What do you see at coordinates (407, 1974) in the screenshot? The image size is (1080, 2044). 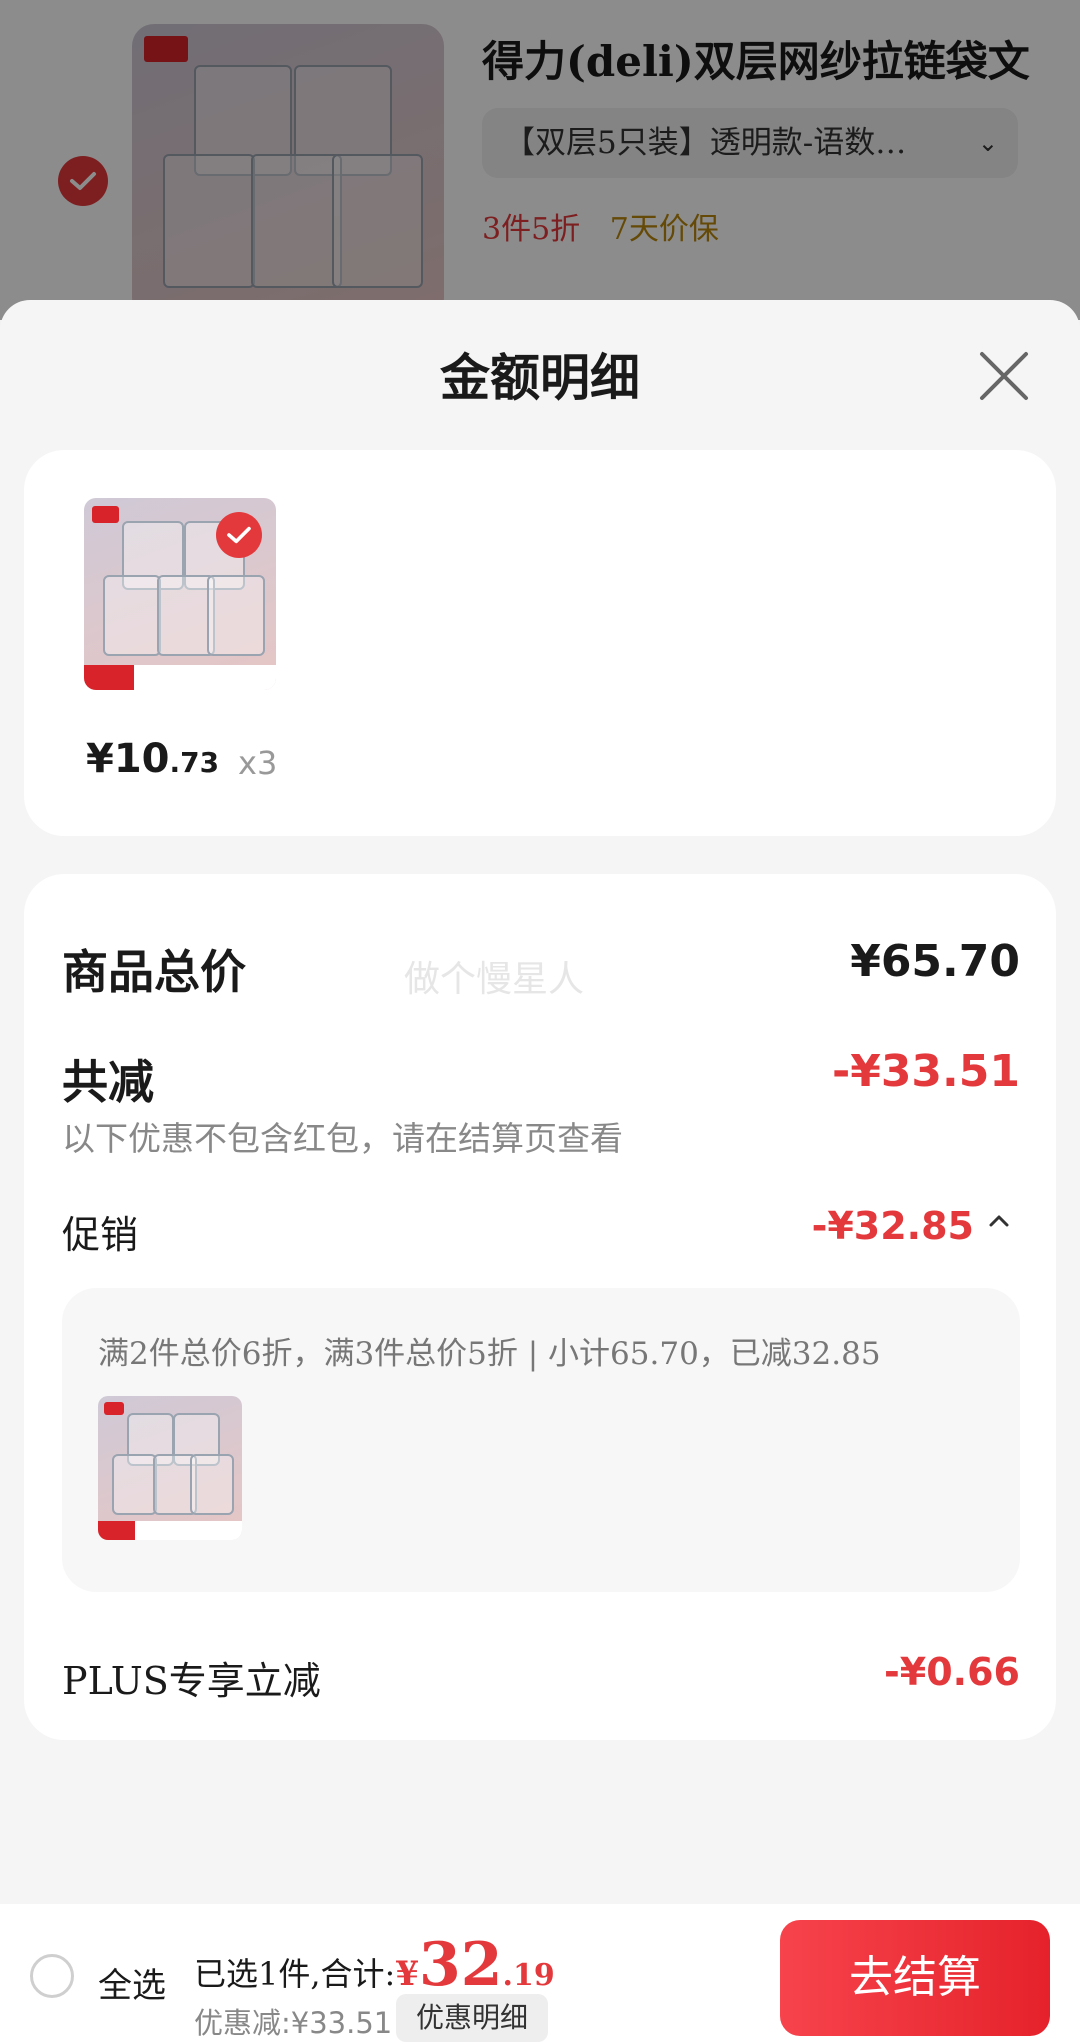 I see `total-currency: ¥` at bounding box center [407, 1974].